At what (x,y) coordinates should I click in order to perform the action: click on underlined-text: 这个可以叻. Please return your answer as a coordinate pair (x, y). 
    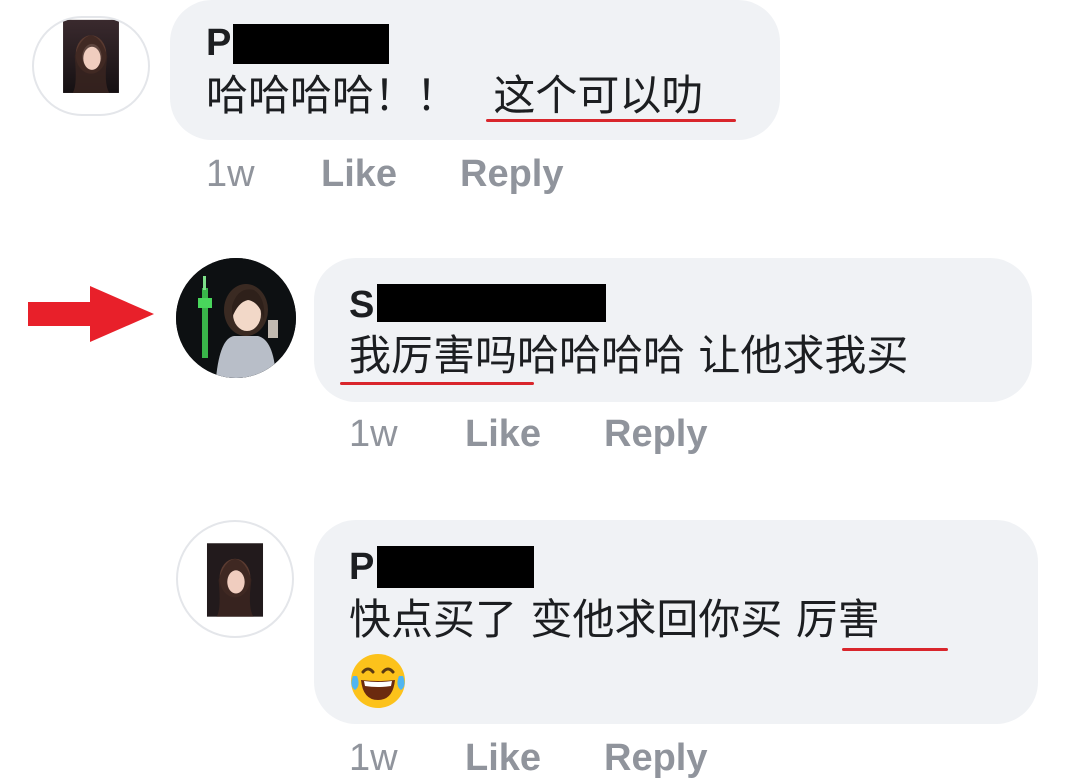
    Looking at the image, I should click on (598, 95).